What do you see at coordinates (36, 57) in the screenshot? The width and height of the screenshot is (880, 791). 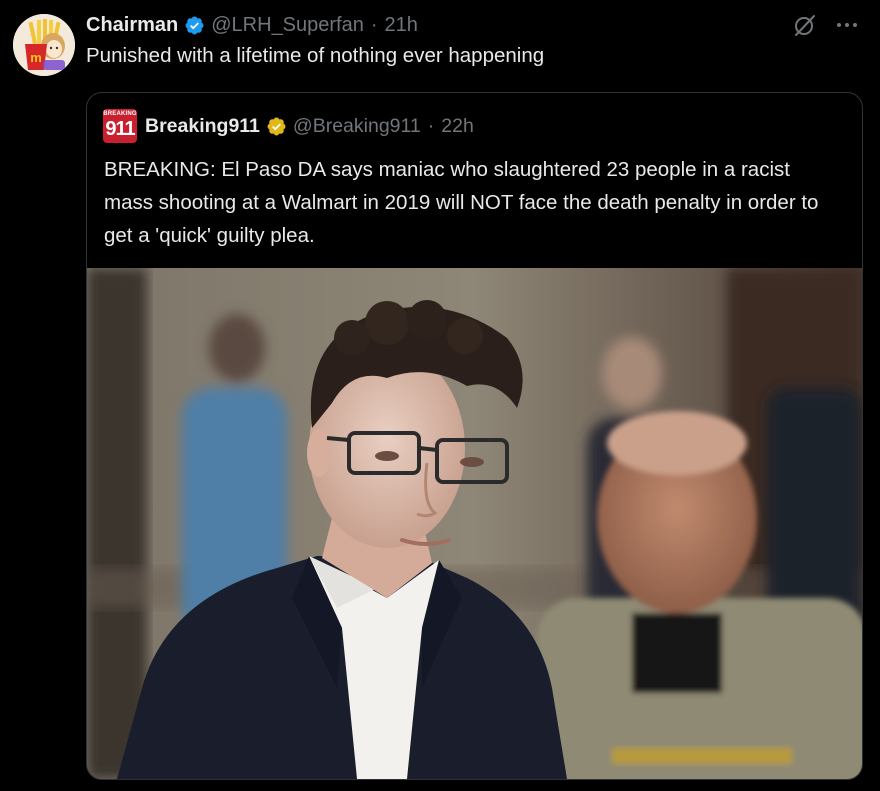 I see `svg-text: m` at bounding box center [36, 57].